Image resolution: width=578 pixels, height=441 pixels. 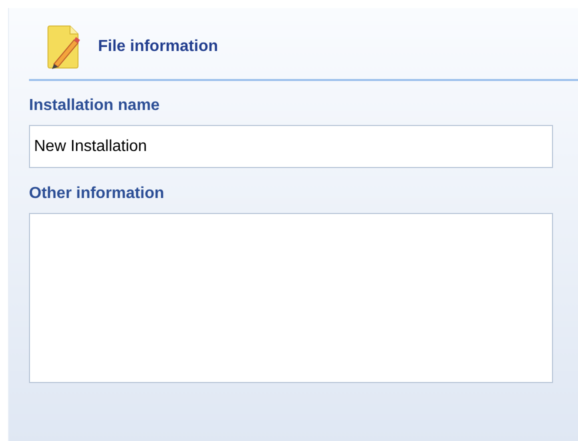 What do you see at coordinates (95, 106) in the screenshot?
I see `field-label: Installation name` at bounding box center [95, 106].